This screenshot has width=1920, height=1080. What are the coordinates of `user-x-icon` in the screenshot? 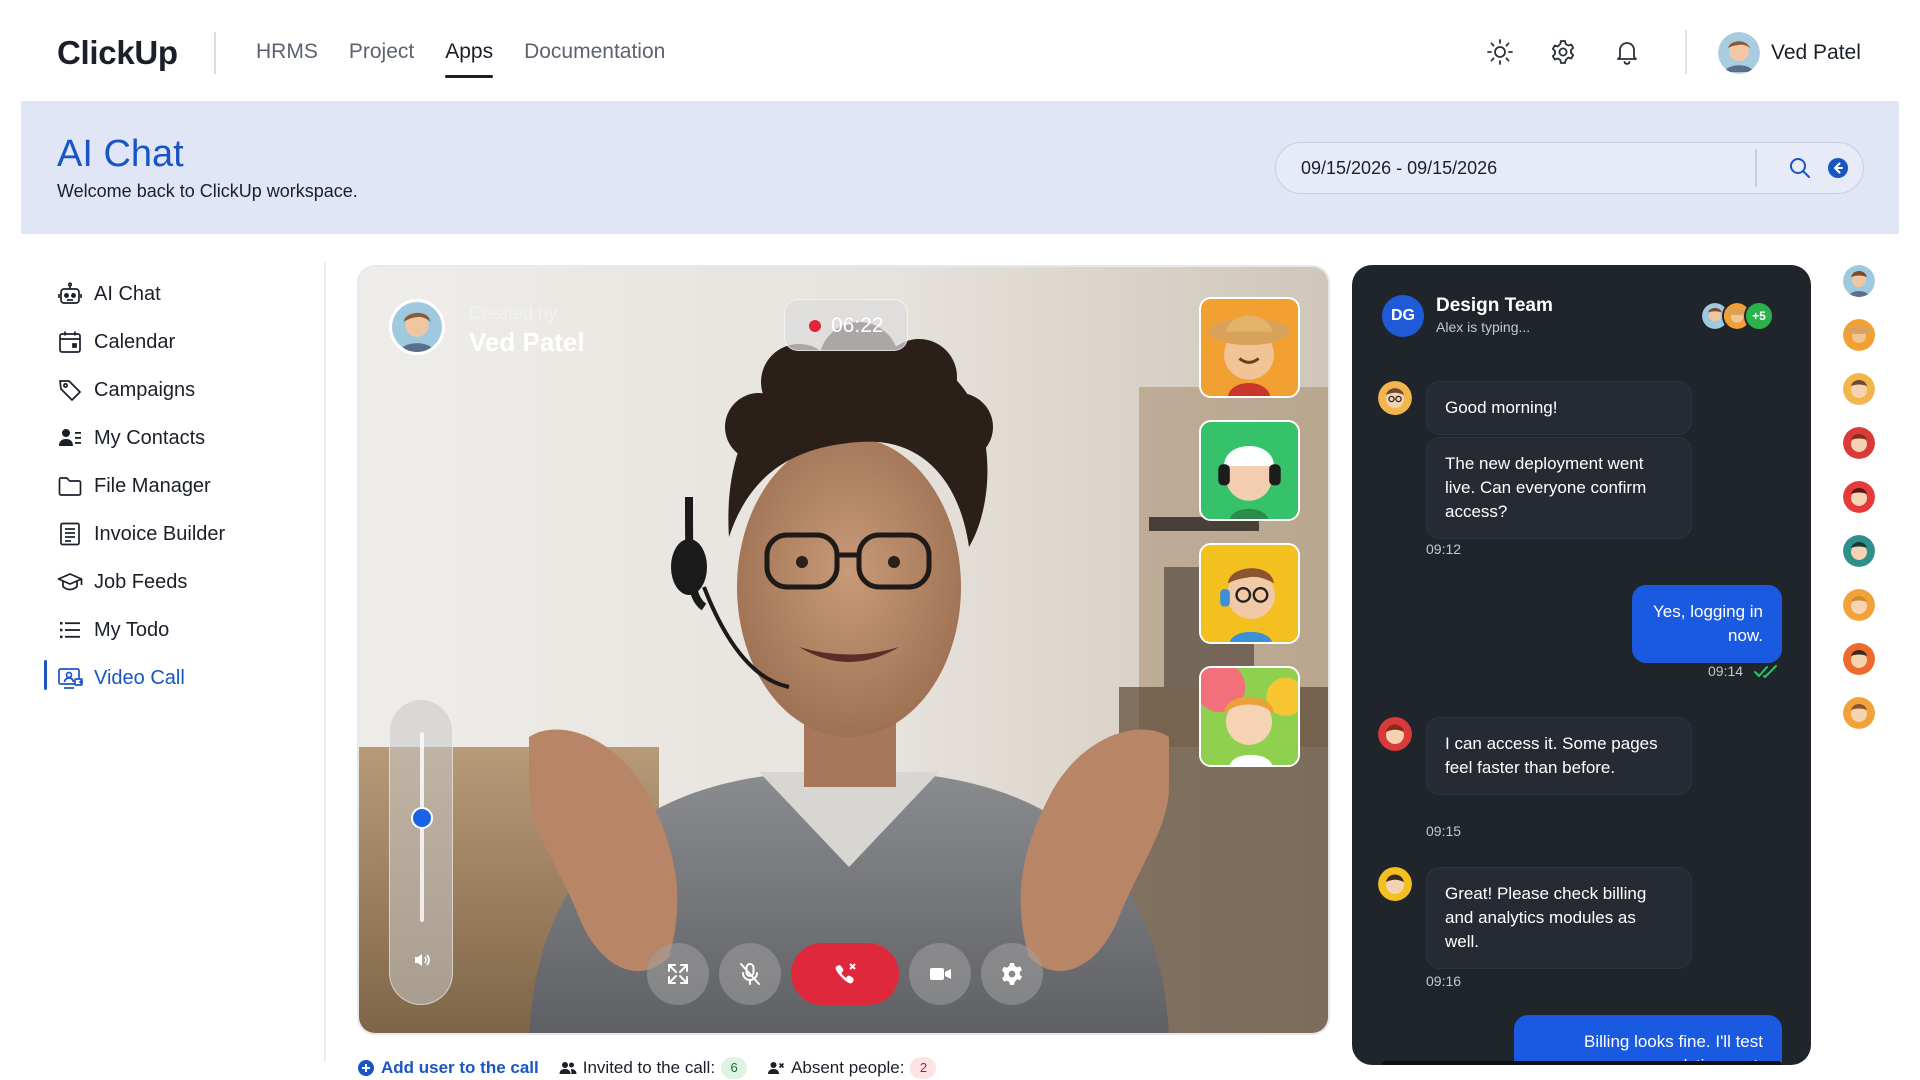 It's located at (776, 1068).